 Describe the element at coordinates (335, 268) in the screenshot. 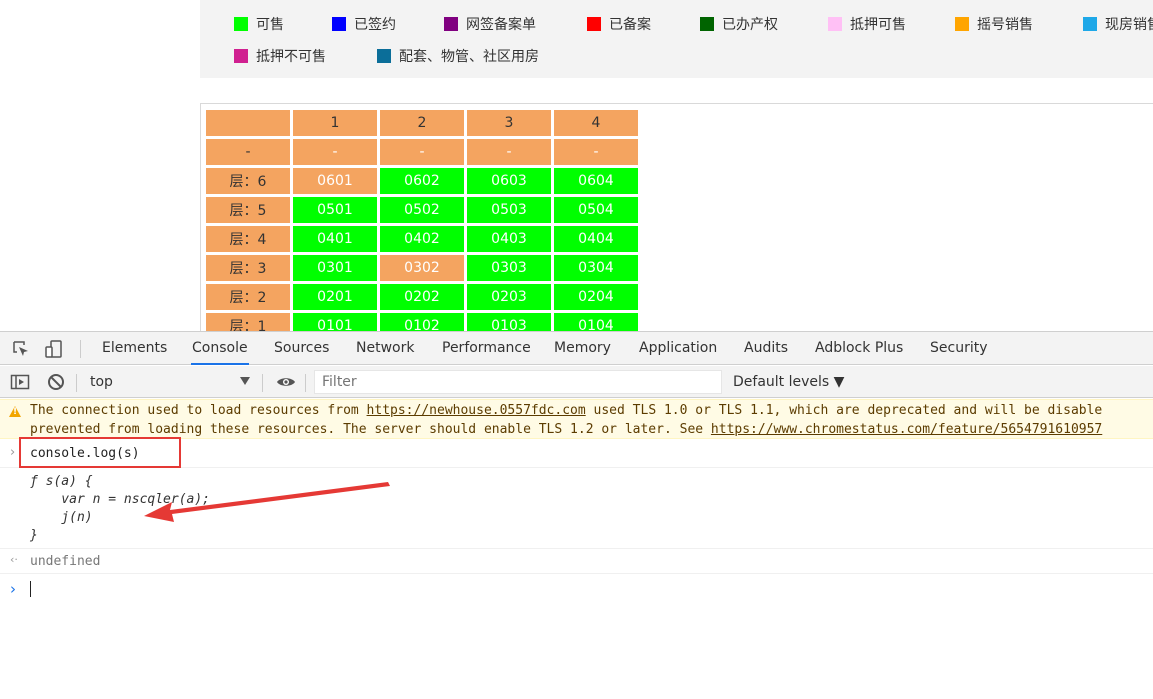

I see `unit-cell: 0301` at that location.